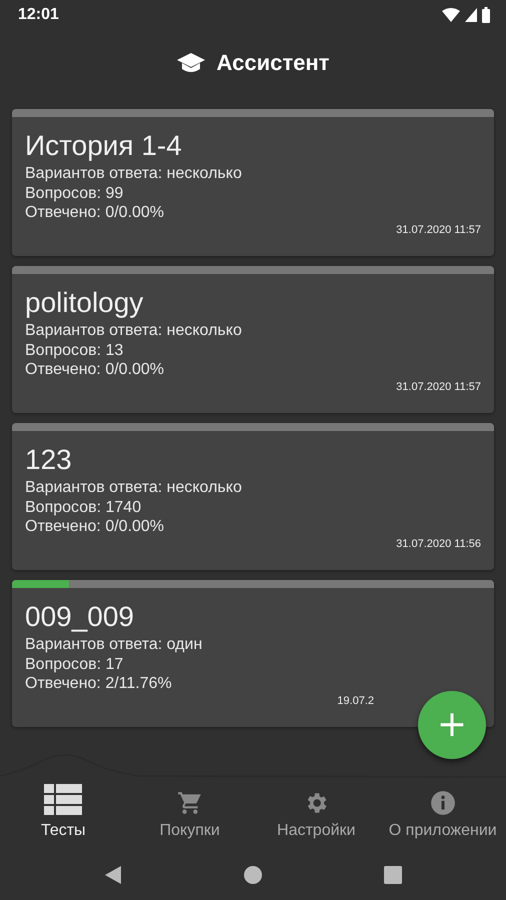 The width and height of the screenshot is (506, 900). I want to click on questions-text: Вопросов: 13, so click(74, 350).